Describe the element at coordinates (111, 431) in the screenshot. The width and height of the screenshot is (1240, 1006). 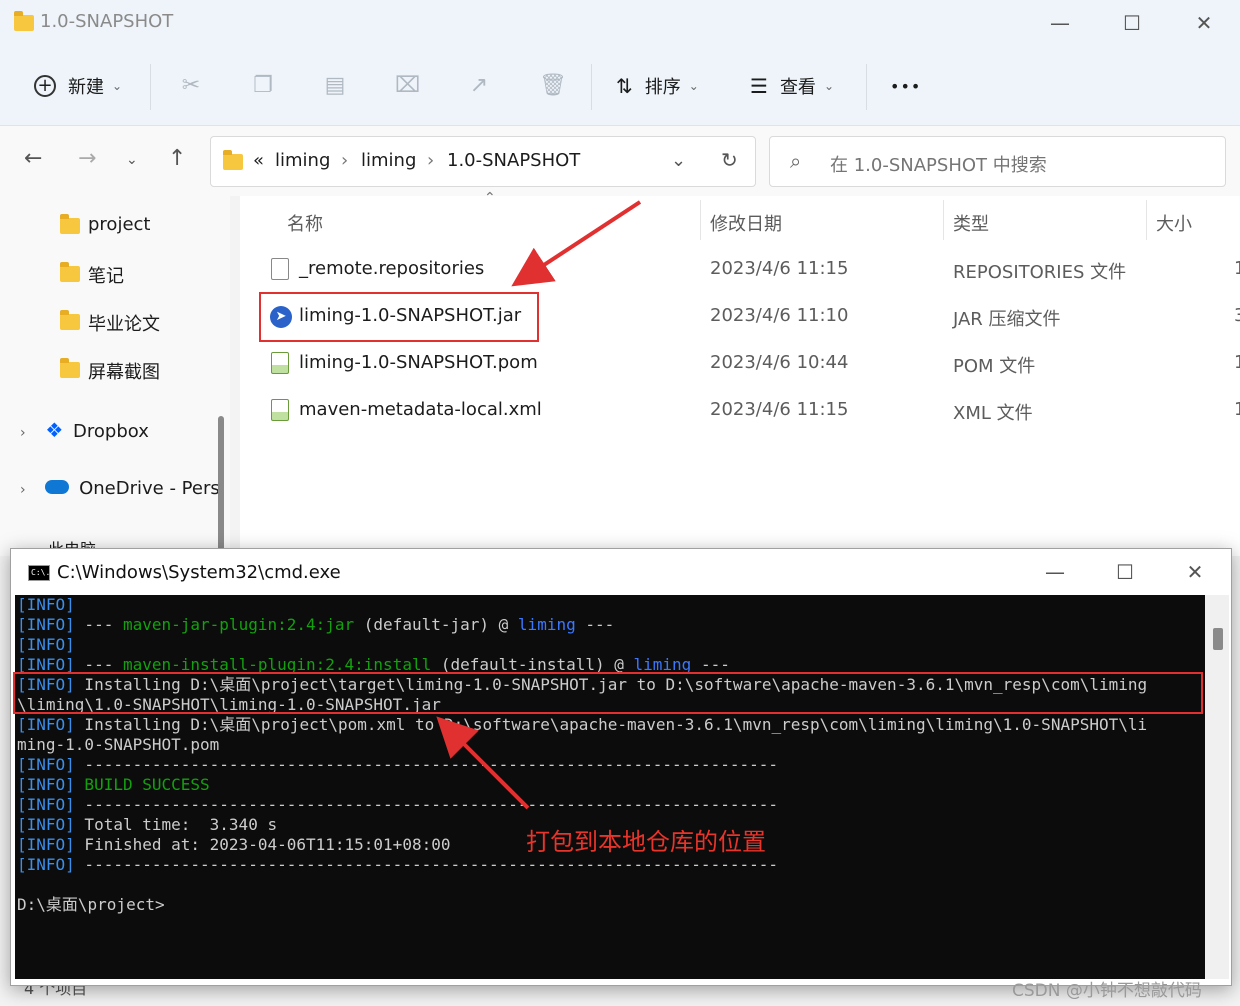
I see `sidebar-item-label: Dropbox` at that location.